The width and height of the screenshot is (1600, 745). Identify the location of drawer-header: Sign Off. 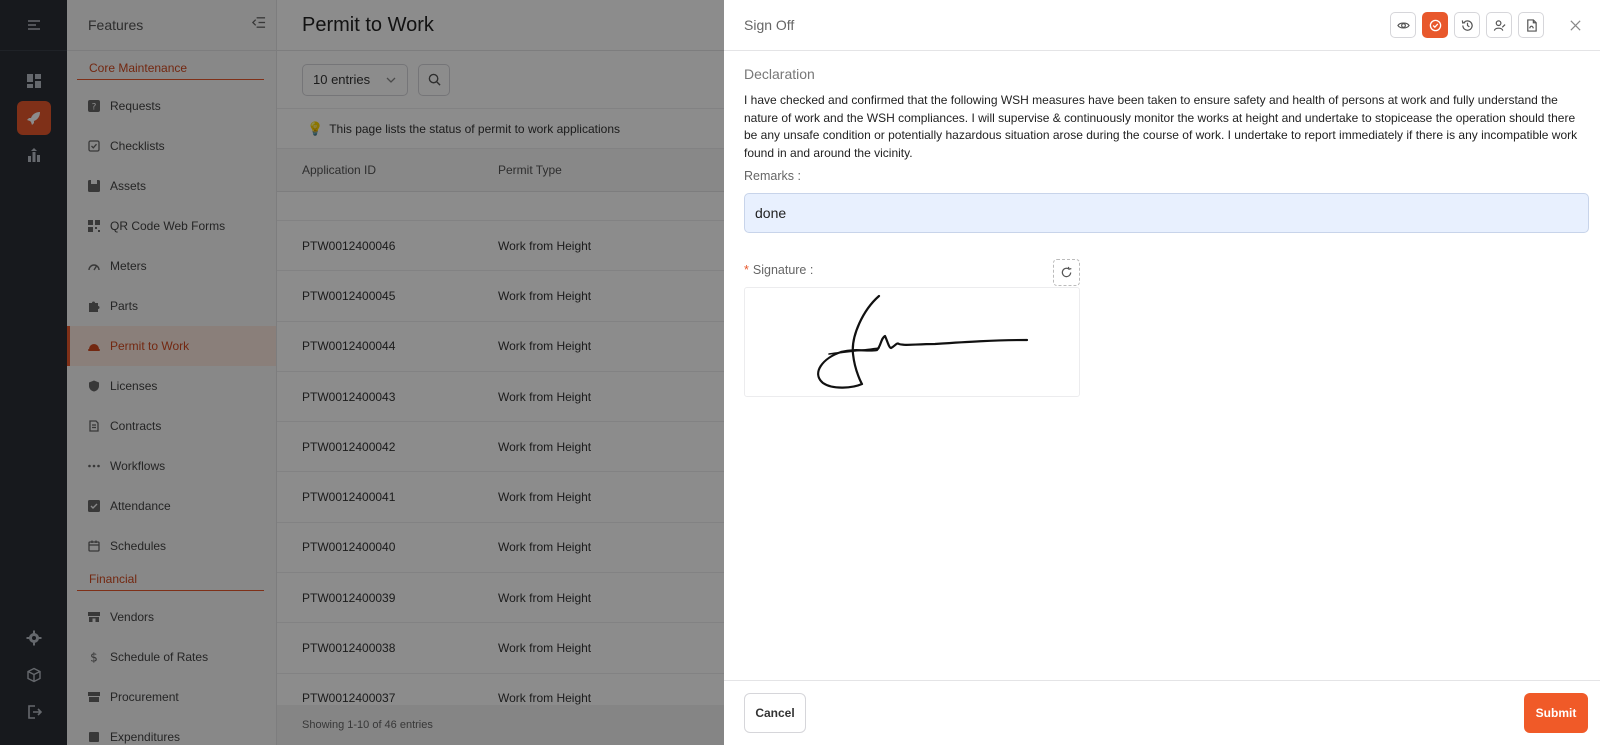
(1162, 25).